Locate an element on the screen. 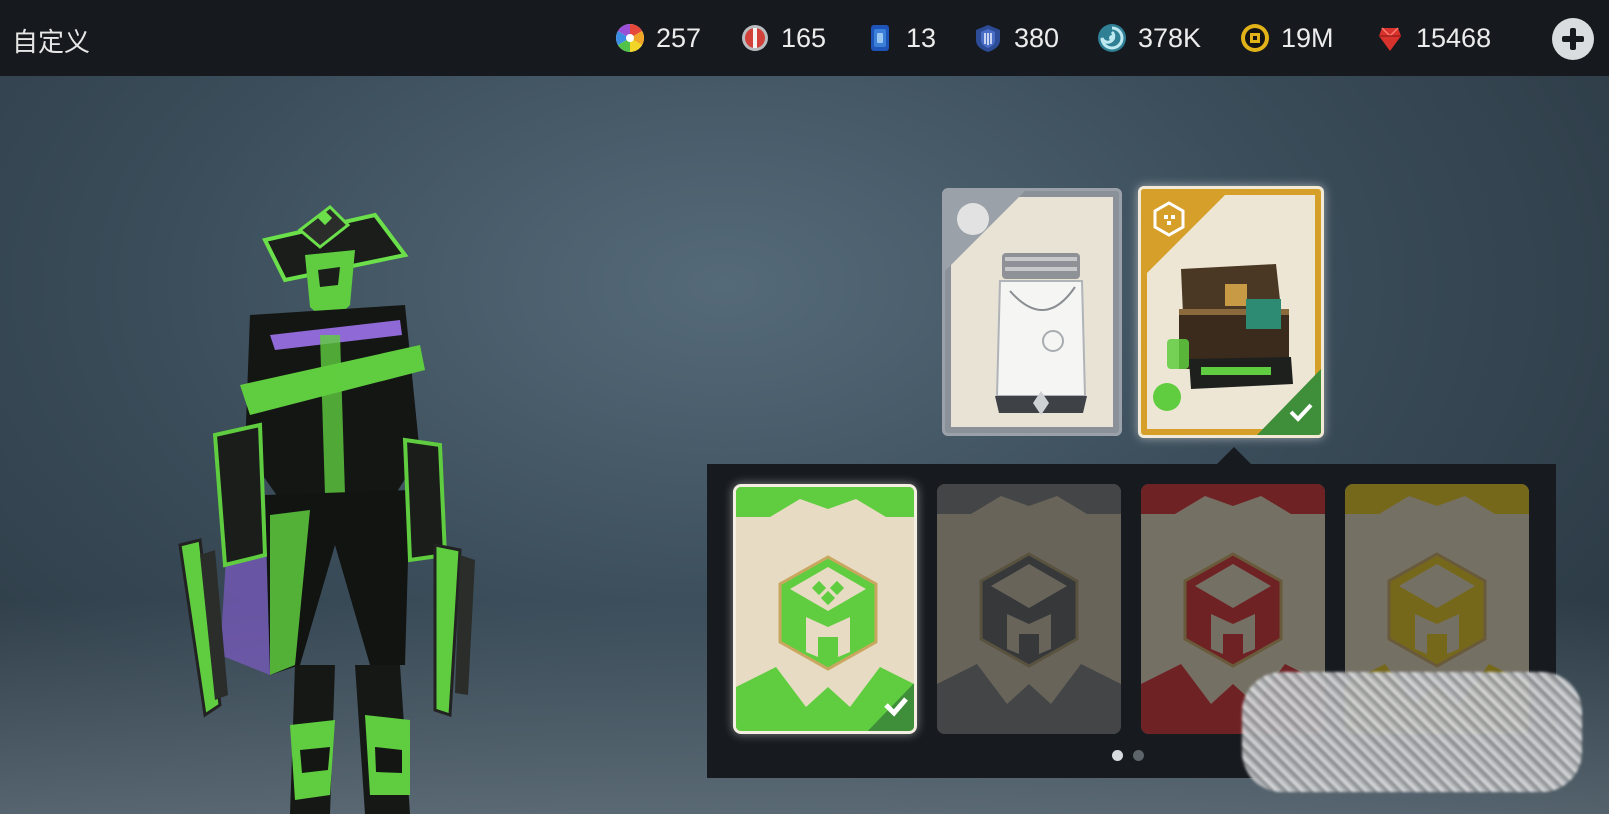  chest-item-card is located at coordinates (1231, 312).